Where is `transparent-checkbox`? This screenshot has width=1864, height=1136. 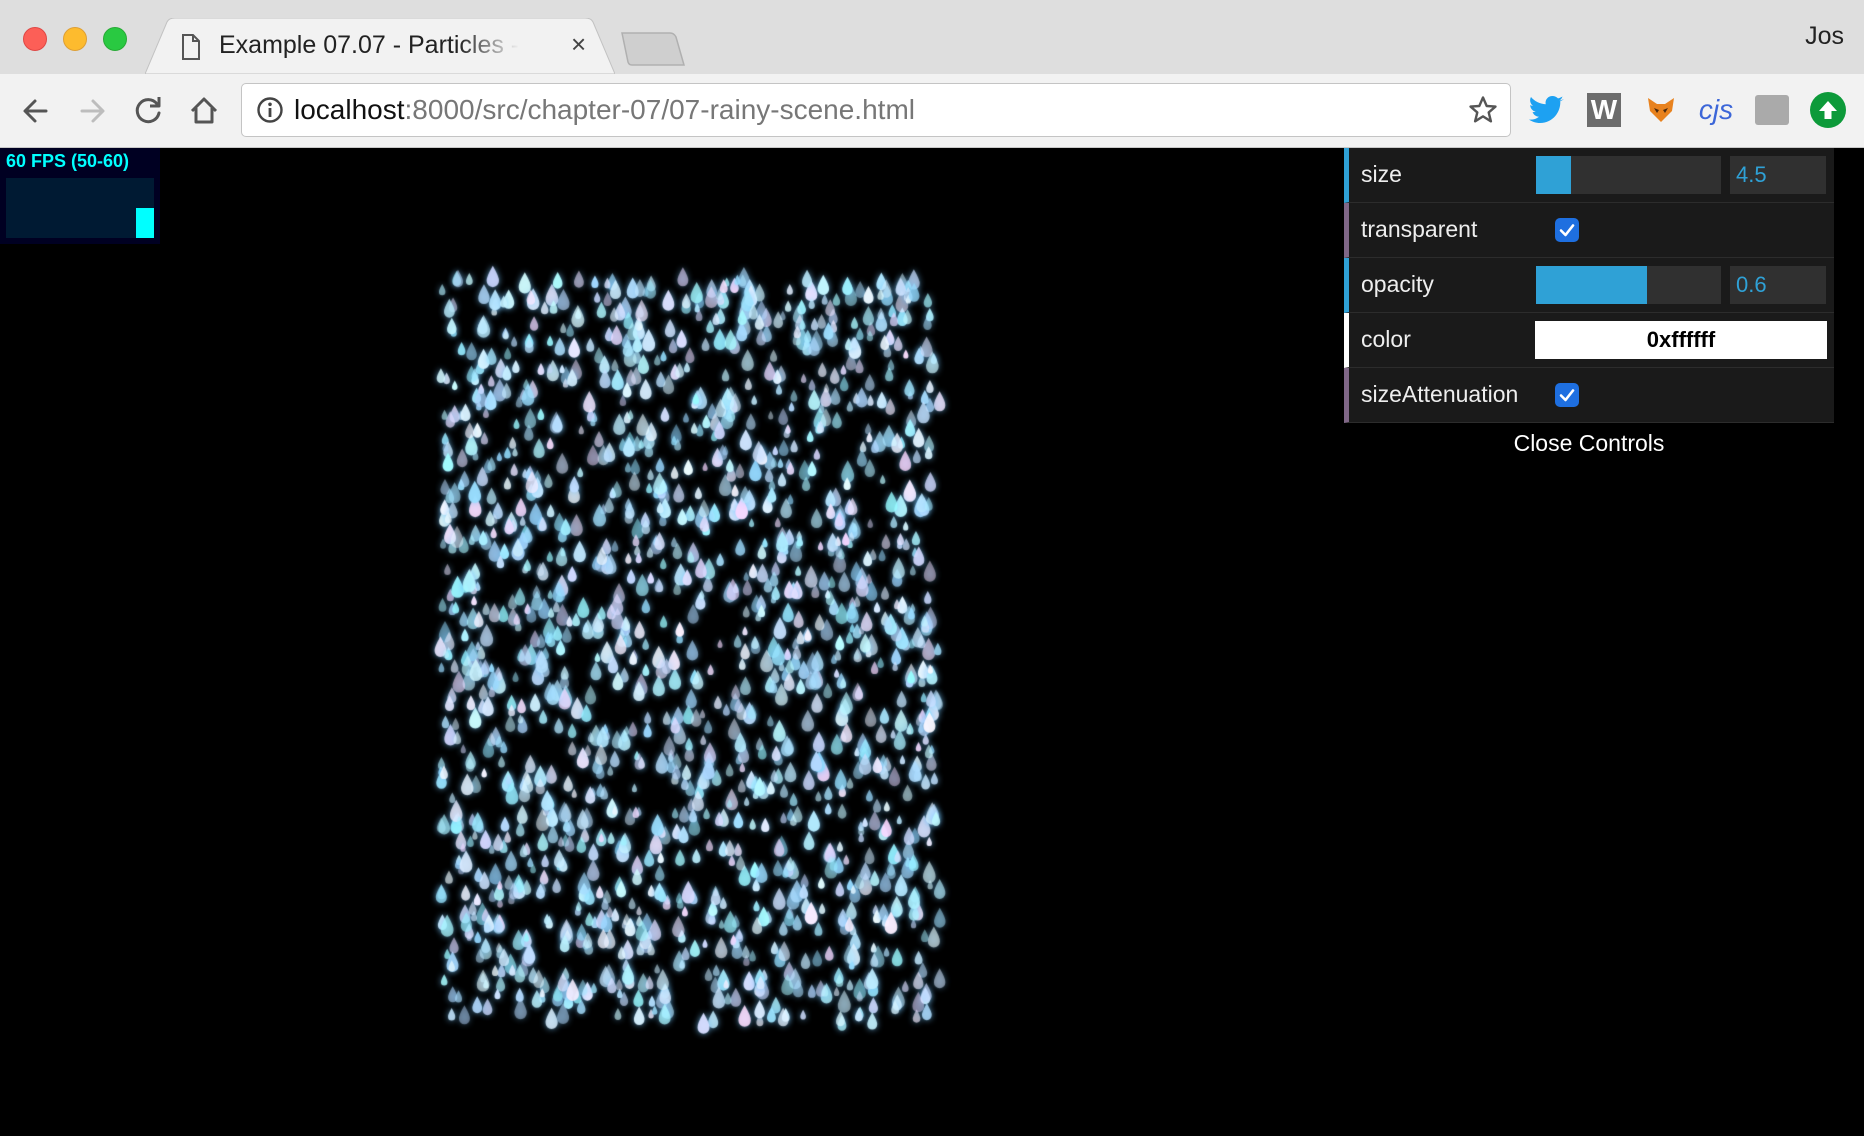
transparent-checkbox is located at coordinates (1567, 230).